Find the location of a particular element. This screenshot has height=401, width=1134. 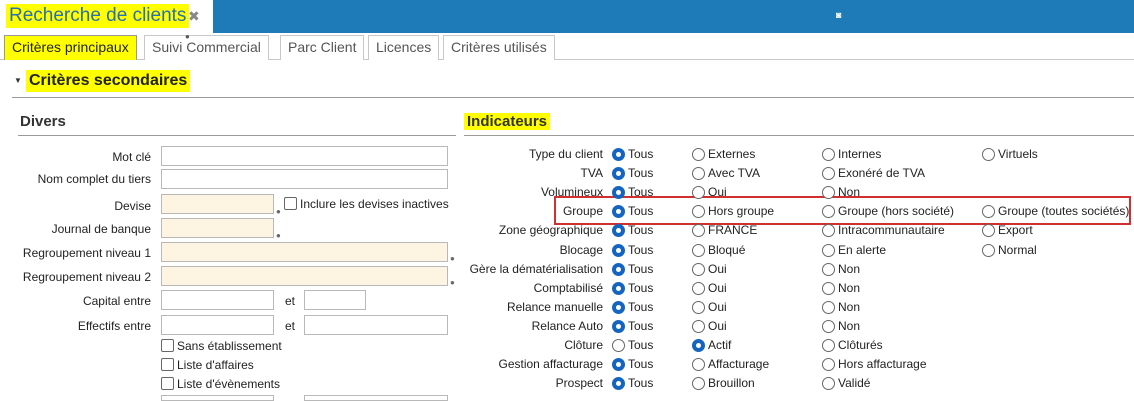

indicator-option-label: Hors groupe is located at coordinates (741, 211).